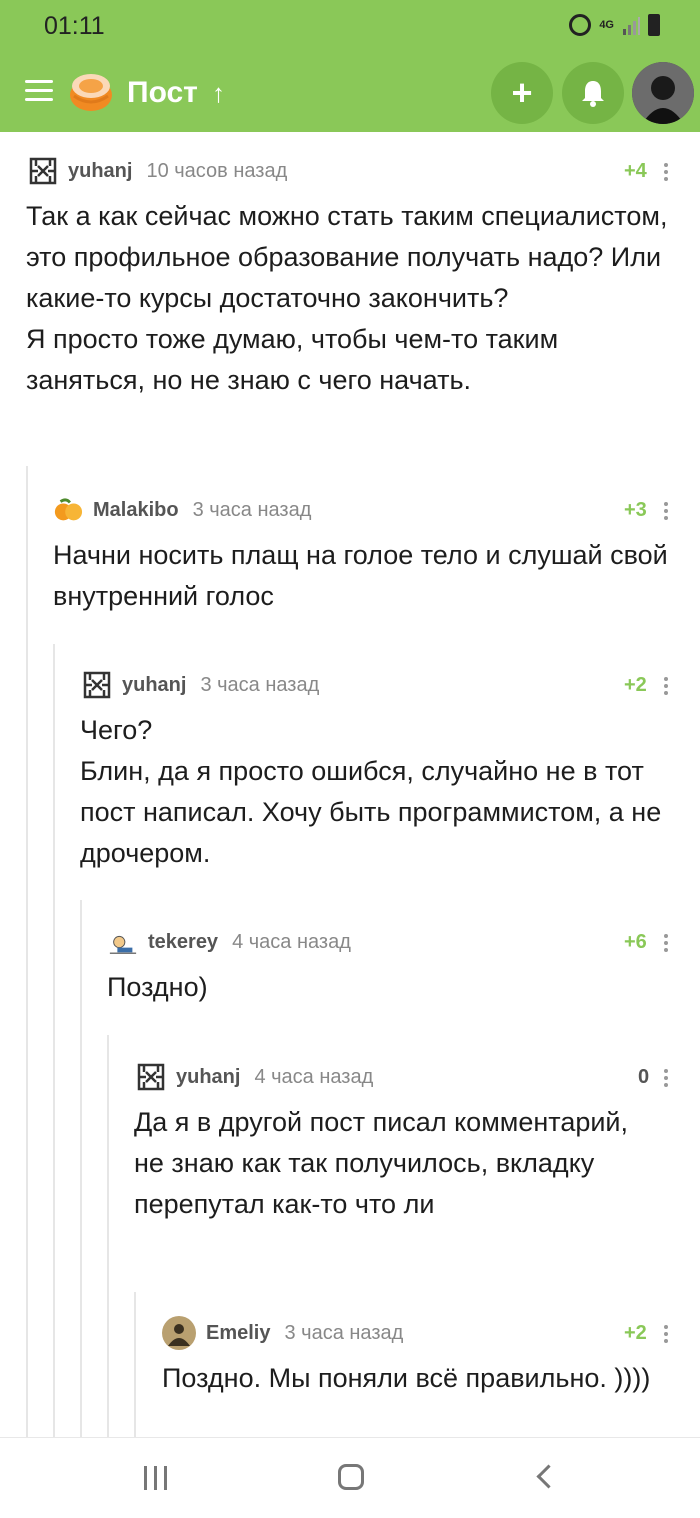 The image size is (700, 1518). Describe the element at coordinates (635, 171) in the screenshot. I see `comment-score: +4` at that location.